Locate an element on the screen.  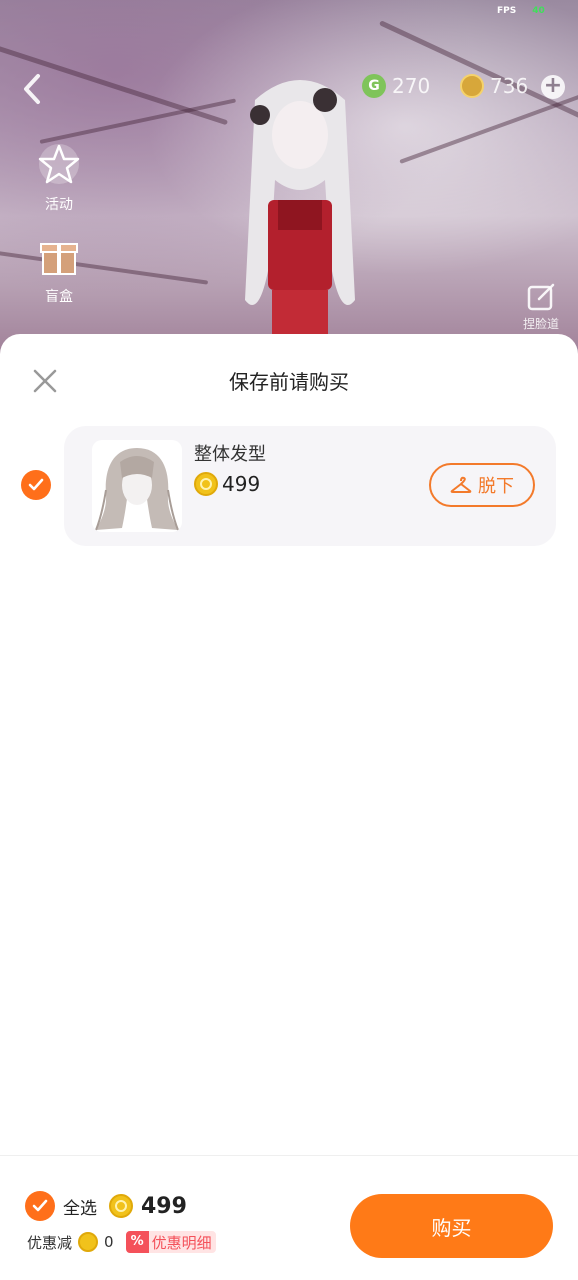
coin-currency-display: 736 is located at coordinates (494, 86).